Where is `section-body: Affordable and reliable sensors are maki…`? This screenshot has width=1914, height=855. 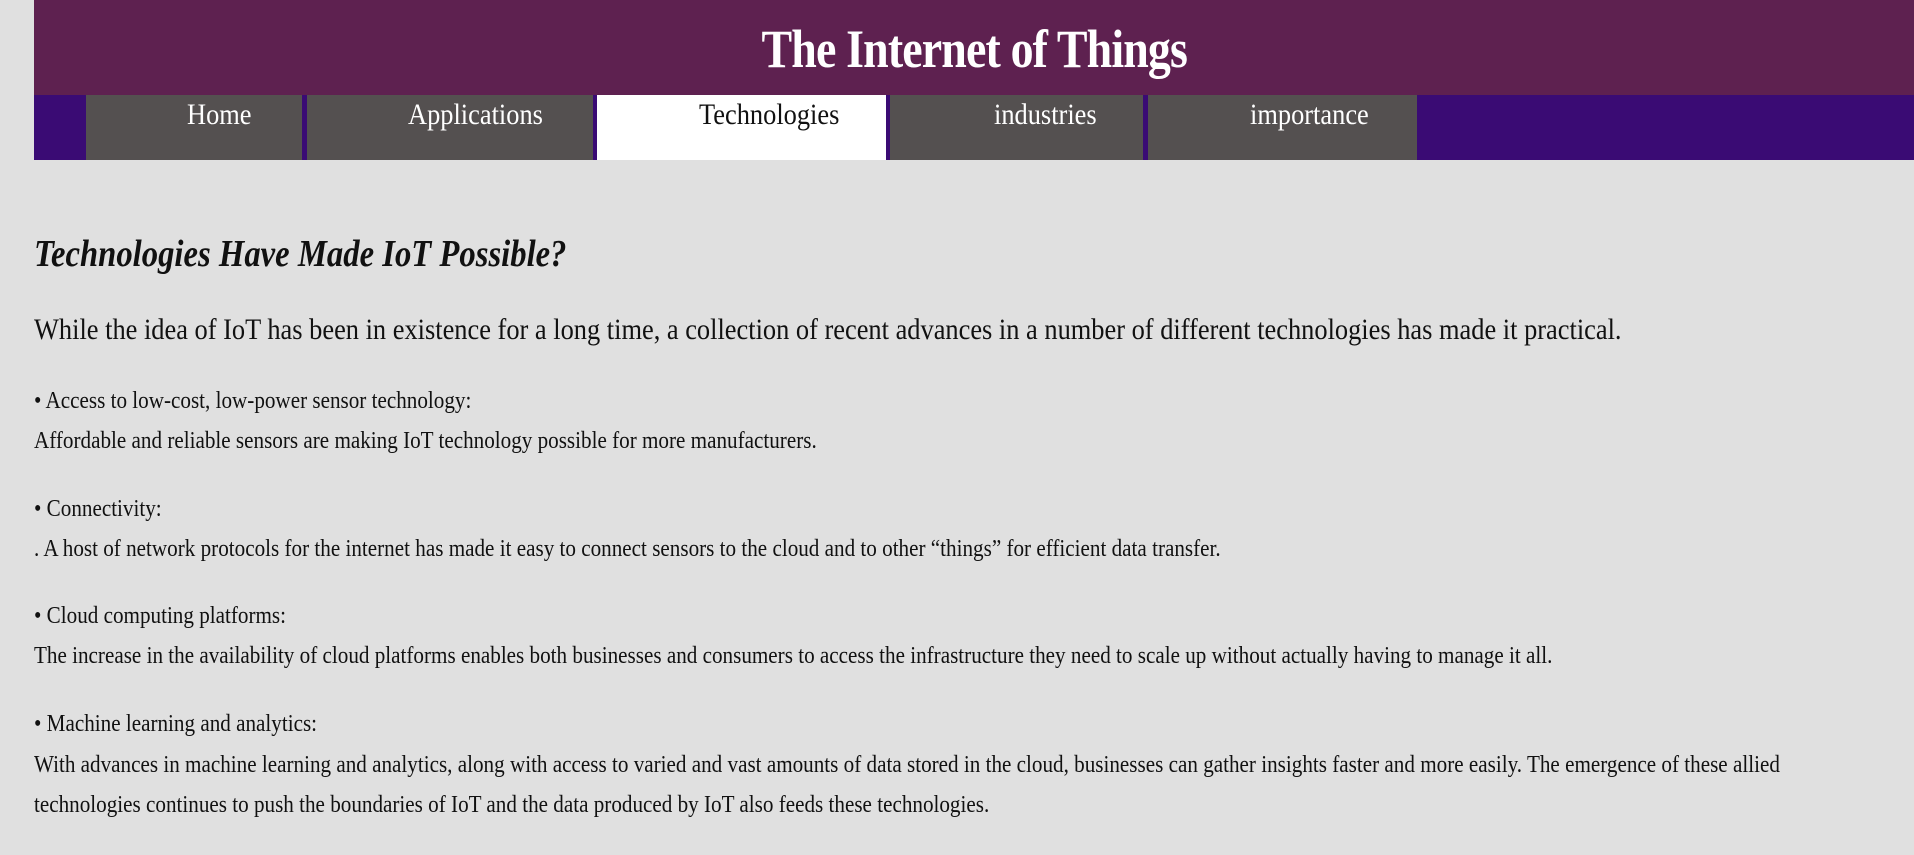 section-body: Affordable and reliable sensors are maki… is located at coordinates (425, 441).